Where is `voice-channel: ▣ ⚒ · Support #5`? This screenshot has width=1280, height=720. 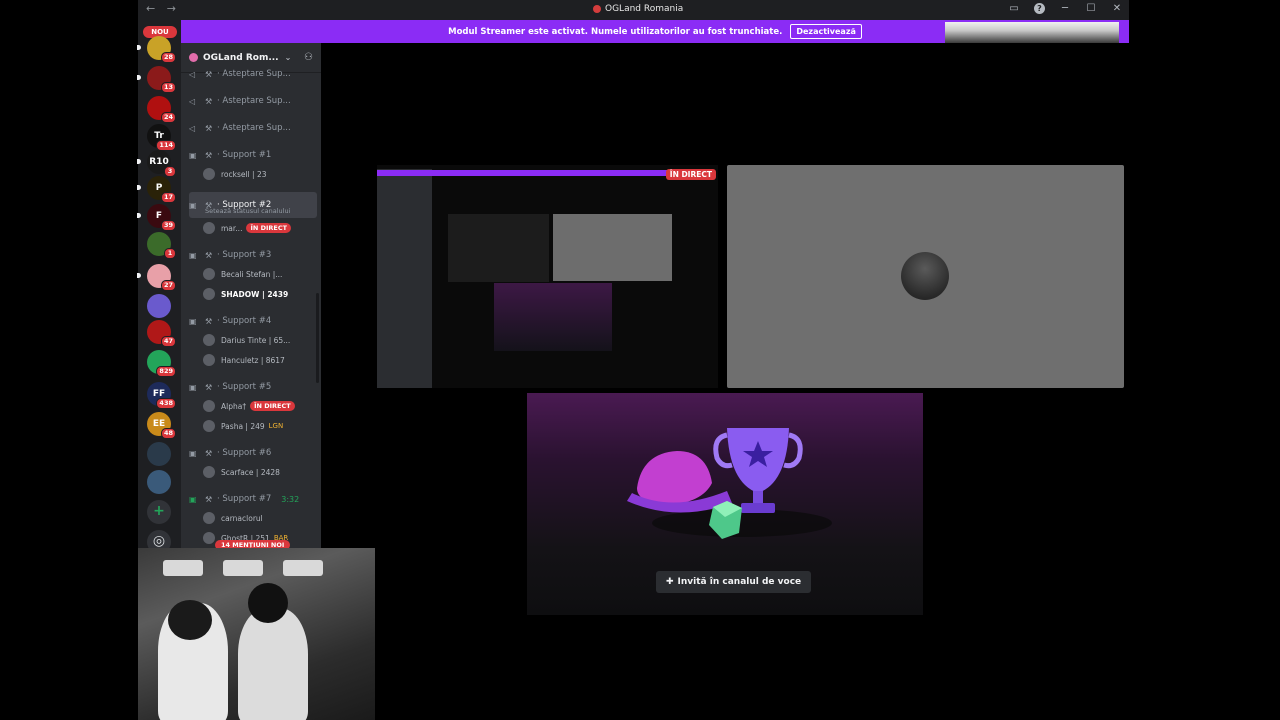
voice-channel: ▣ ⚒ · Support #5 is located at coordinates (253, 387).